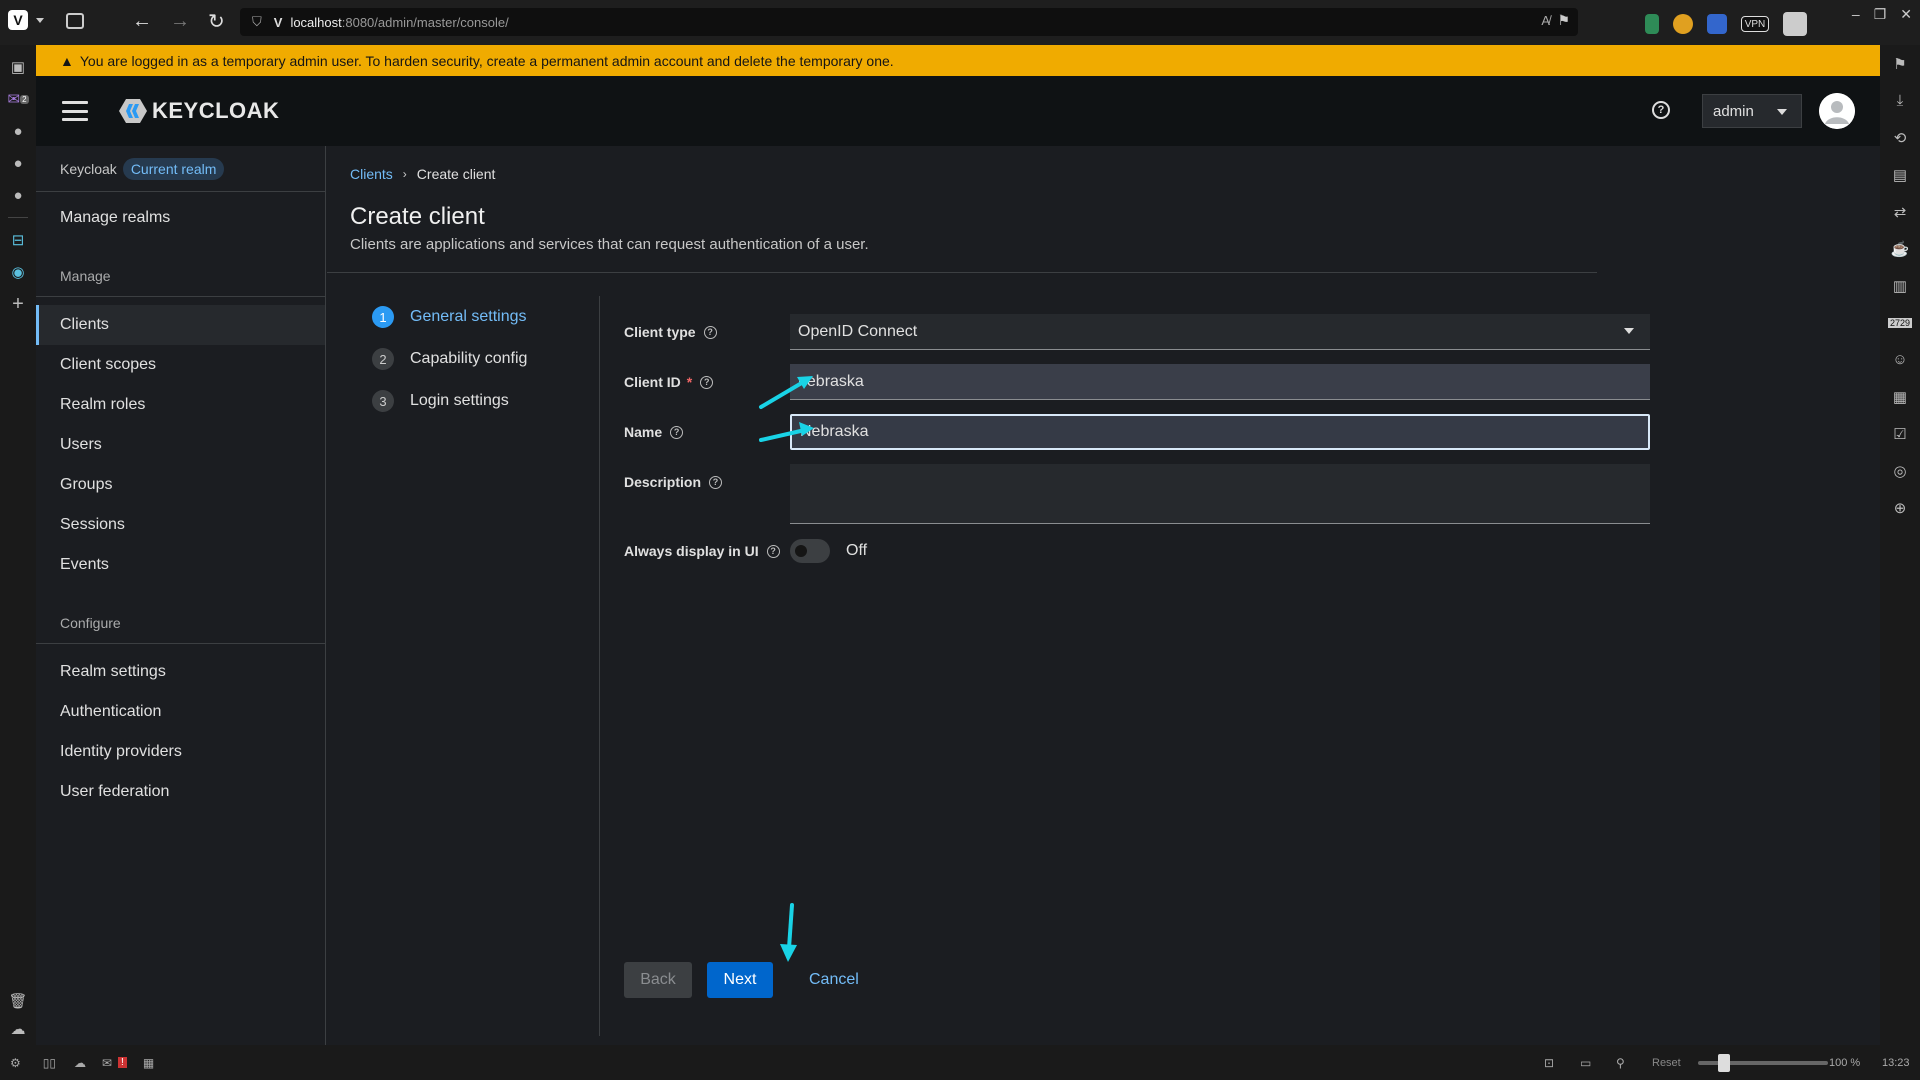 This screenshot has height=1080, width=1920. I want to click on screenshot-icon: ⊡, so click(1549, 1063).